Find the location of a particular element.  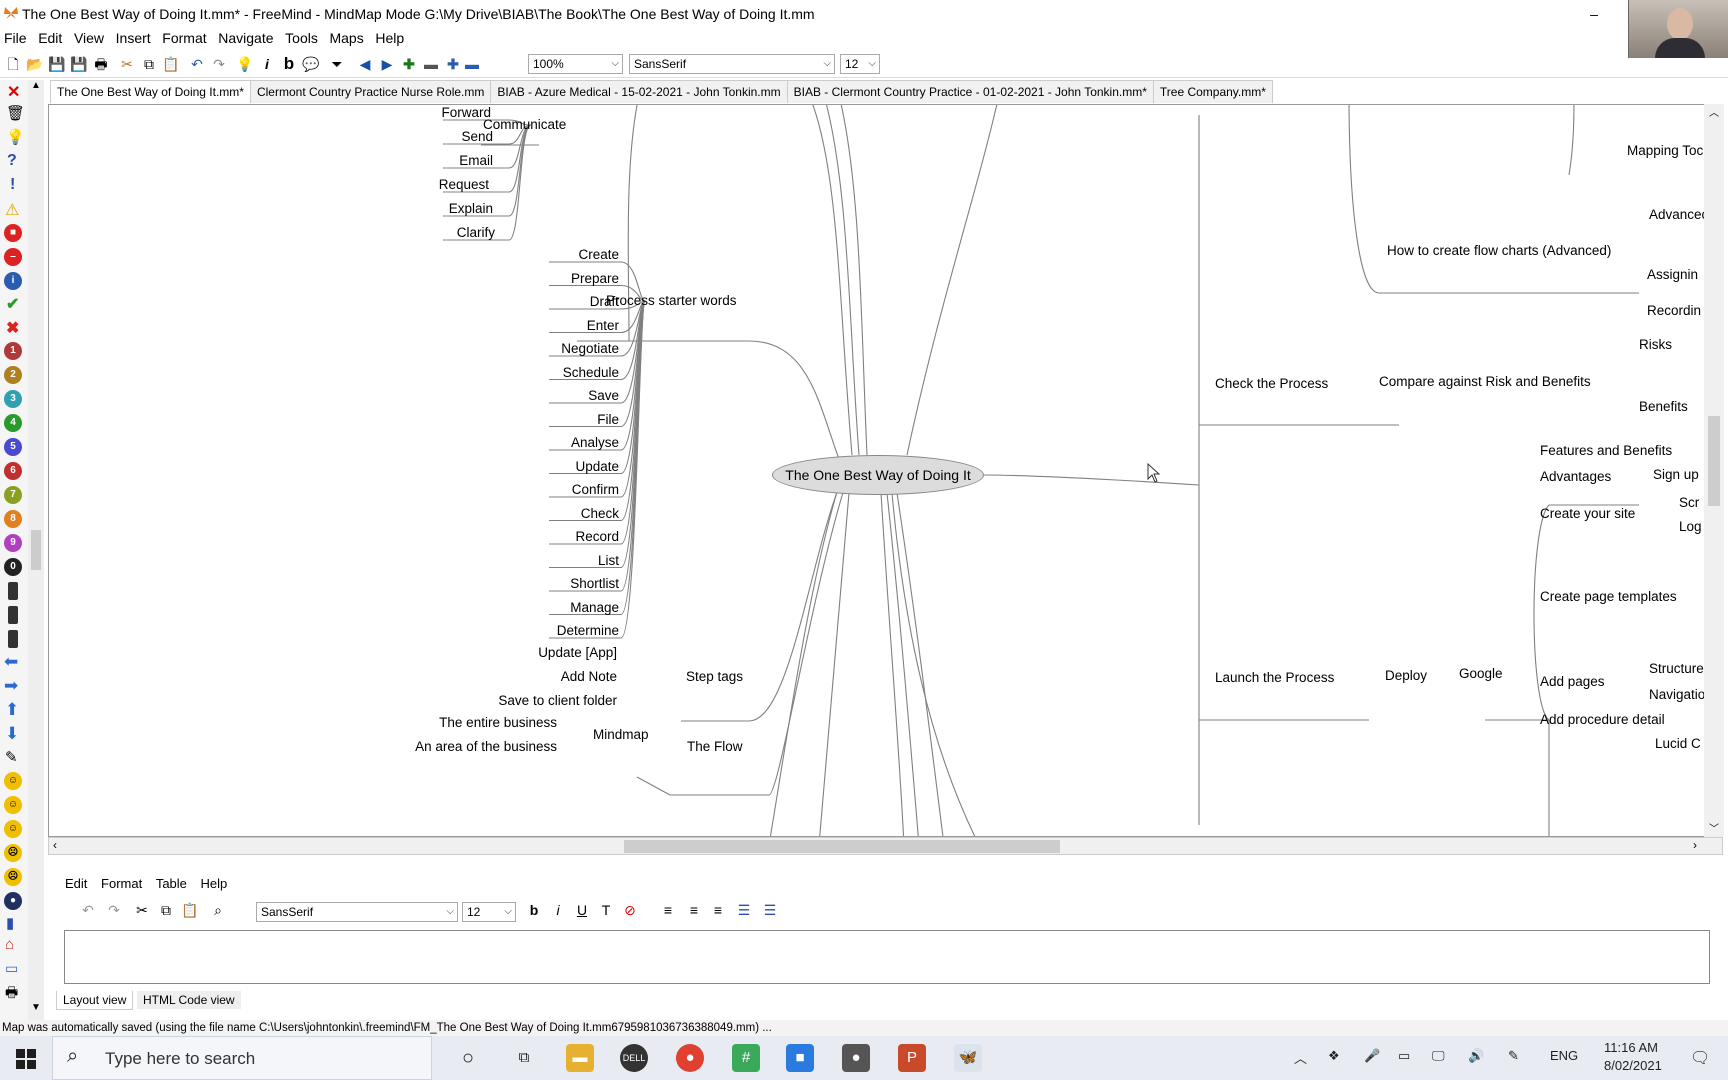

node-root: The One Best Way of Doing It is located at coordinates (878, 475).